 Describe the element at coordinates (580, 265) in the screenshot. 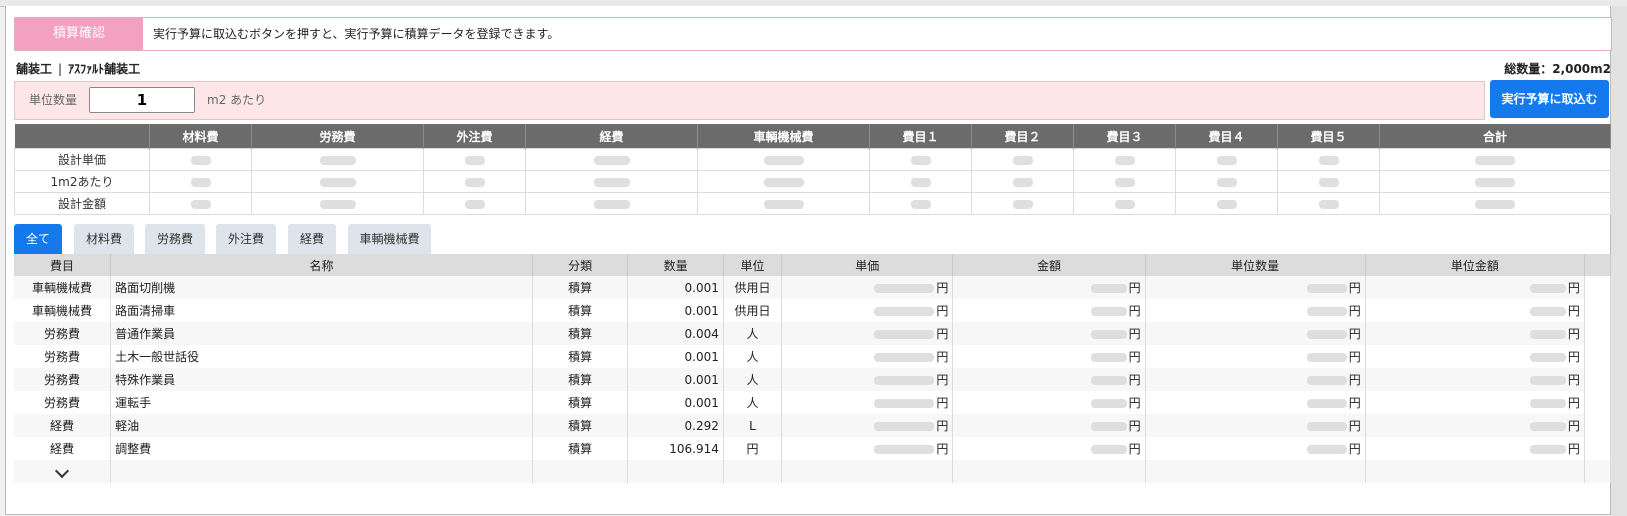

I see `detail-header: 分類` at that location.